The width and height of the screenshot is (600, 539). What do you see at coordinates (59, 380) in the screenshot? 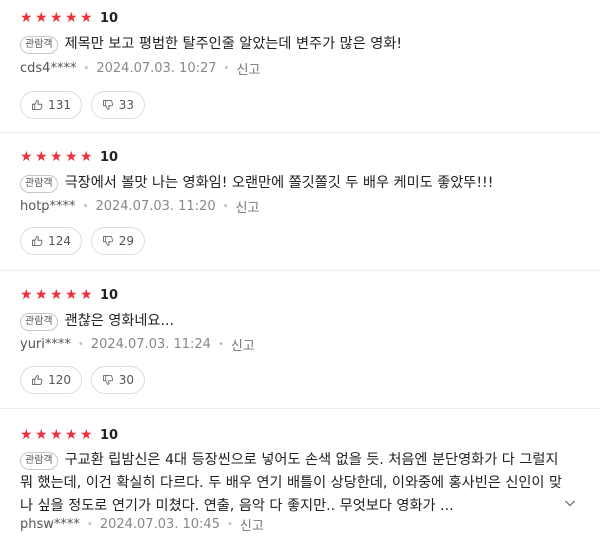
I see `like-count: 120` at bounding box center [59, 380].